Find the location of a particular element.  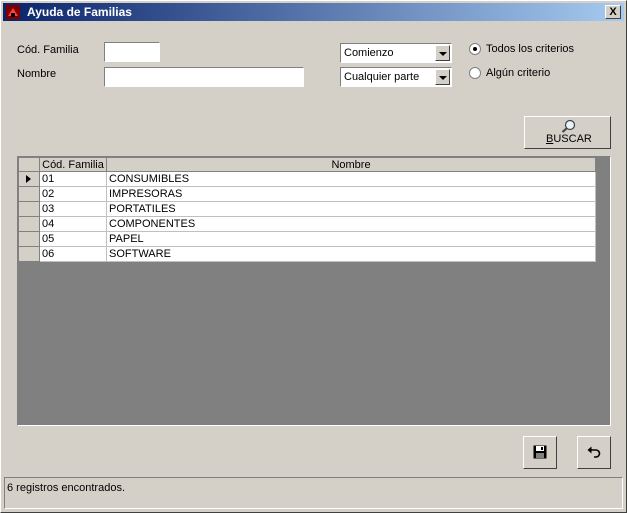

column-header-nombre: Nombre is located at coordinates (351, 164).